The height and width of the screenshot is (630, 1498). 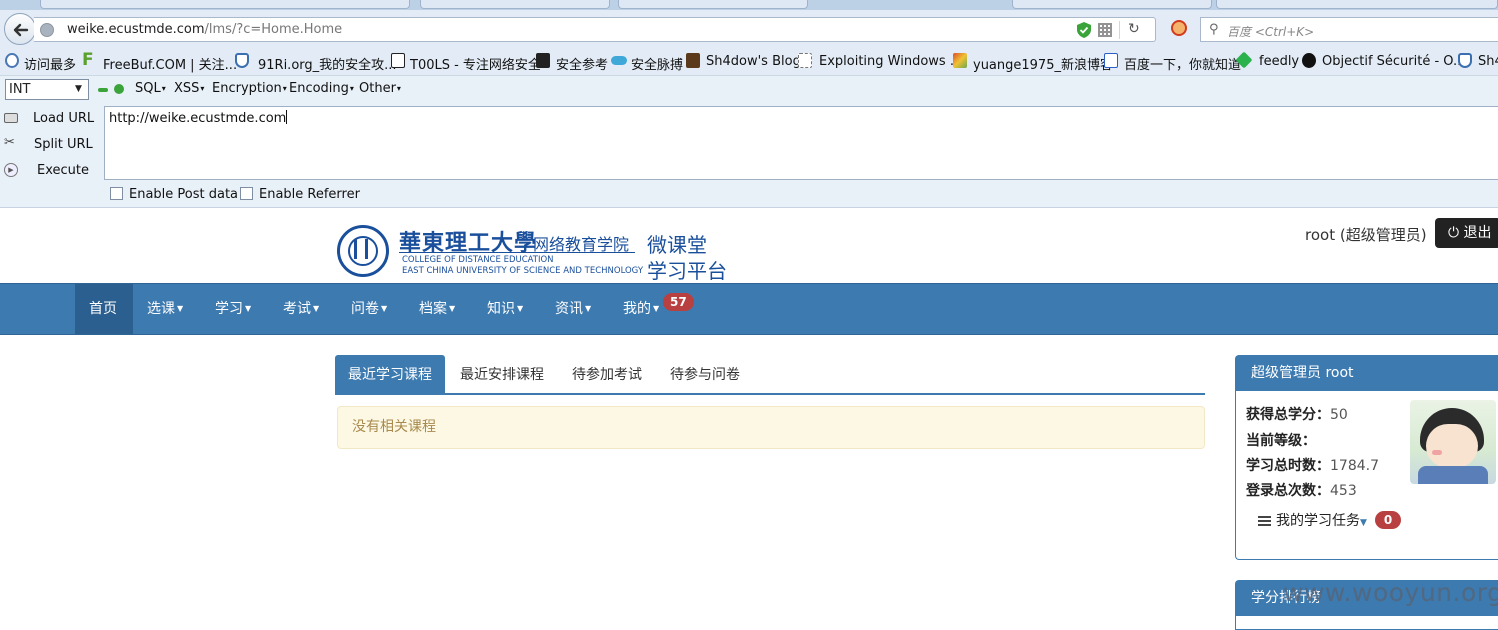 What do you see at coordinates (1043, 63) in the screenshot?
I see `bookmark-item: yuange1975_新浪博客` at bounding box center [1043, 63].